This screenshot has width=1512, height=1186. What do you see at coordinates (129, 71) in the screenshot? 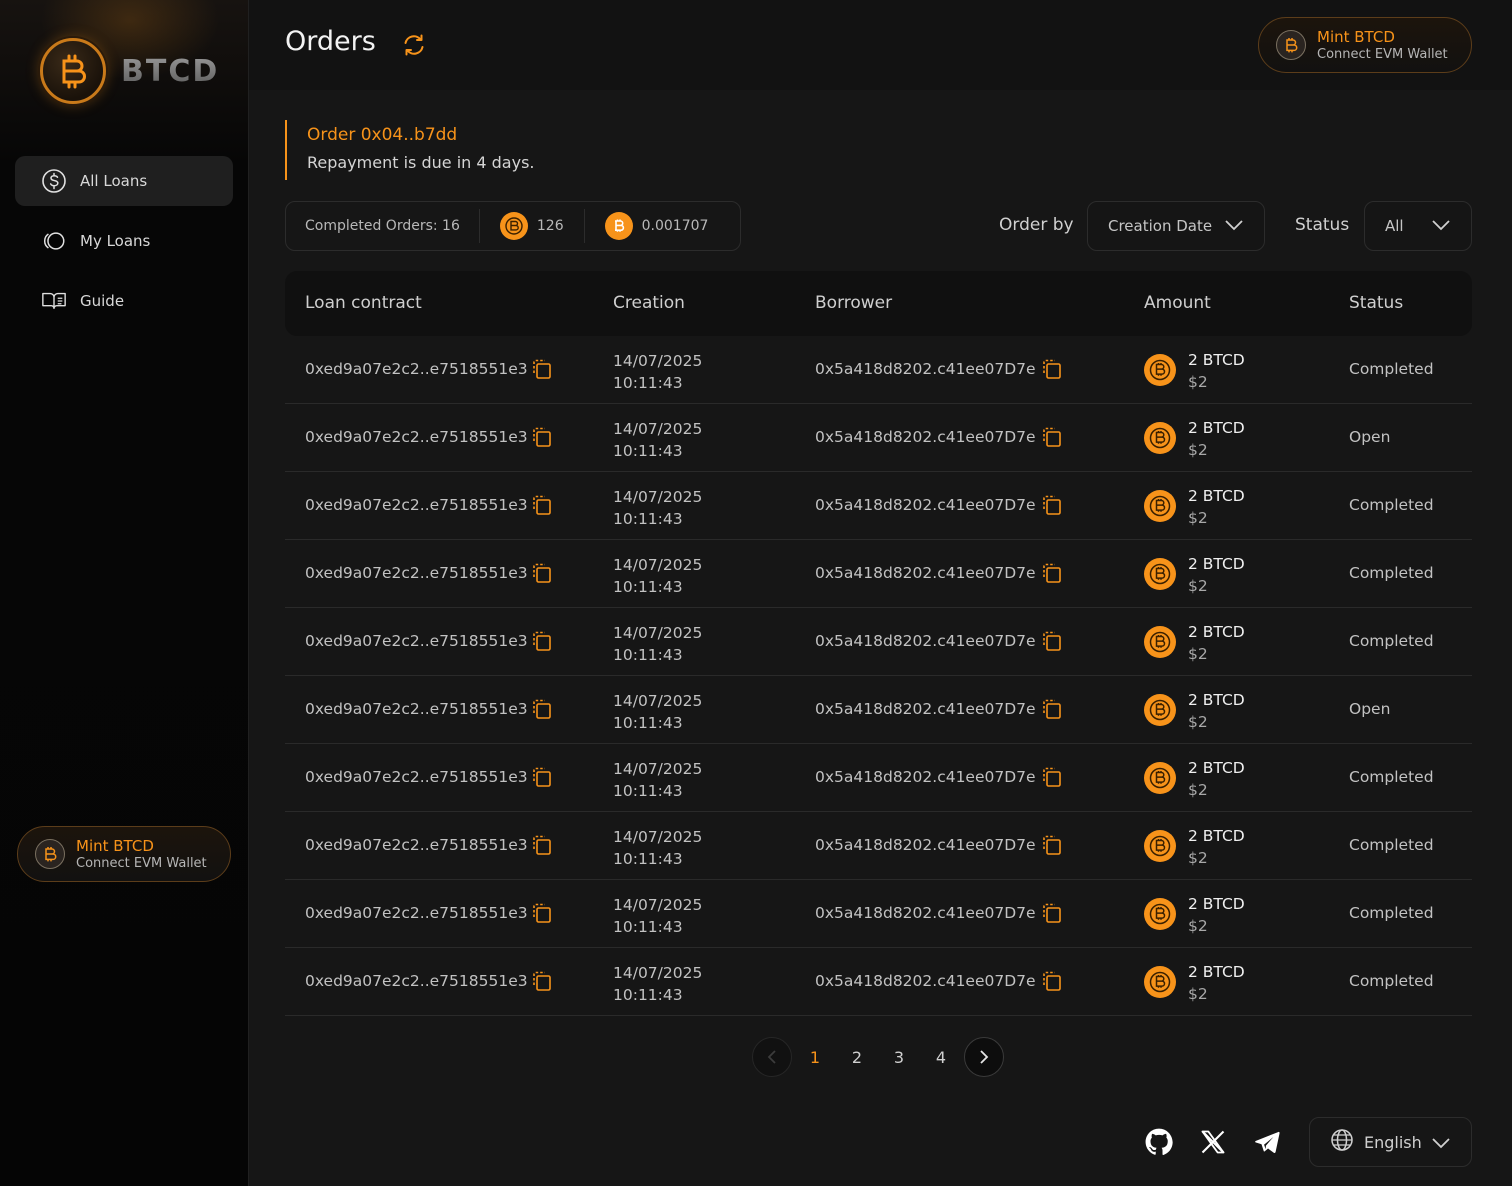
I see `brand-logo: BTCD` at bounding box center [129, 71].